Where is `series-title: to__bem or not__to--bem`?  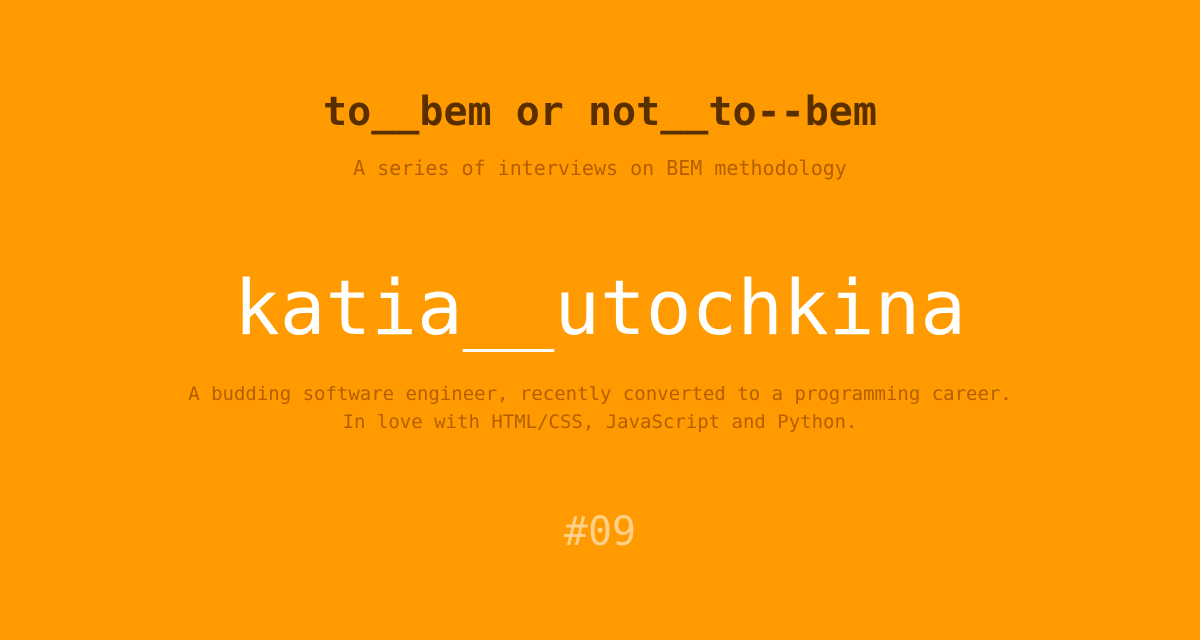
series-title: to__bem or not__to--bem is located at coordinates (600, 112).